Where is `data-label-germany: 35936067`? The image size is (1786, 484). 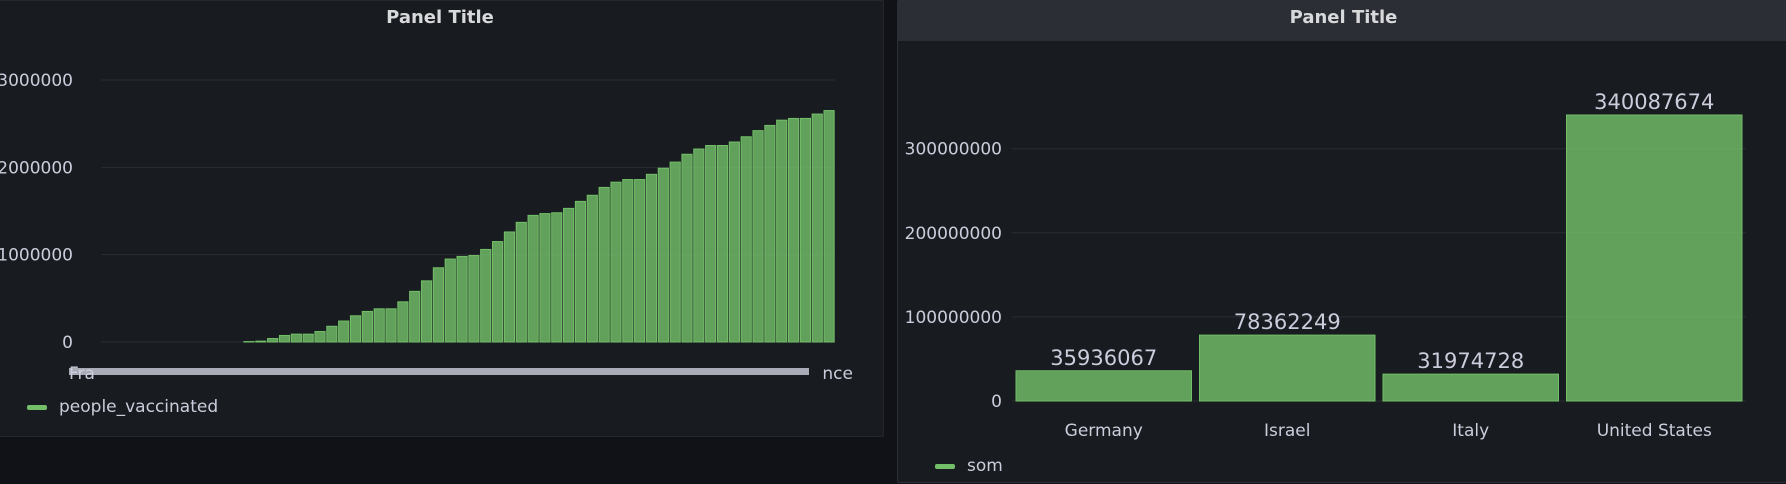 data-label-germany: 35936067 is located at coordinates (1103, 358).